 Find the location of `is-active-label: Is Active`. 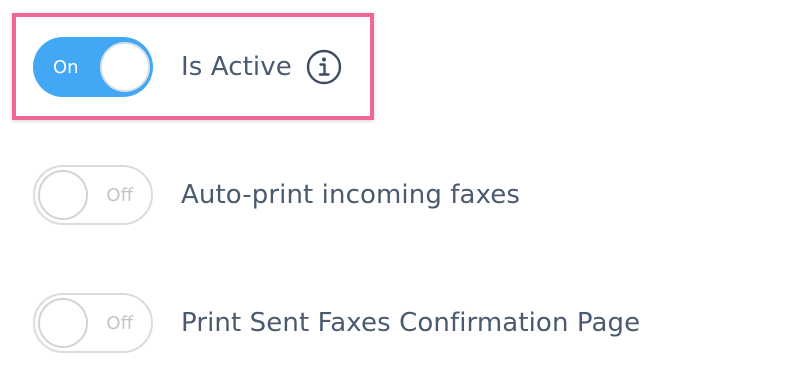

is-active-label: Is Active is located at coordinates (236, 67).